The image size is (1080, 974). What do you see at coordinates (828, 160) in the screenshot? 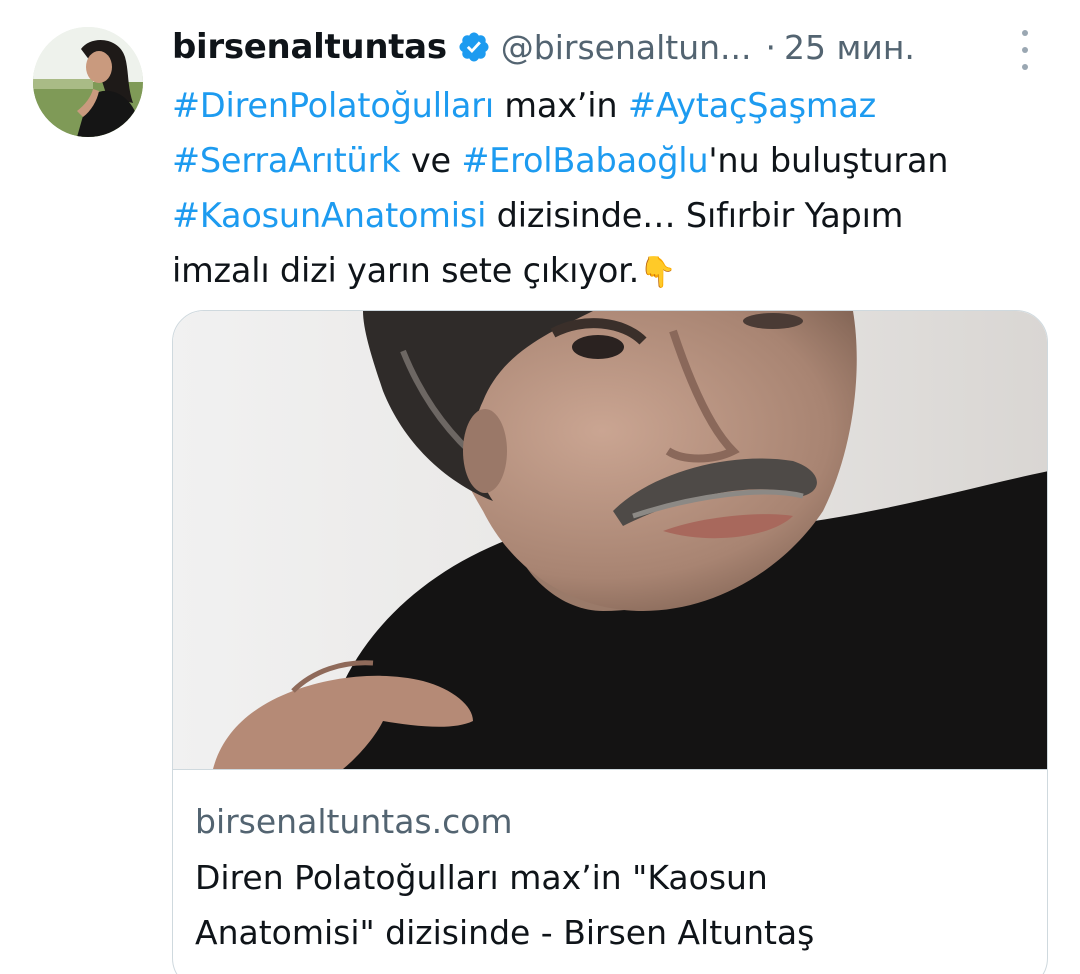
I see `text-fragment: 'nu buluşturan` at bounding box center [828, 160].